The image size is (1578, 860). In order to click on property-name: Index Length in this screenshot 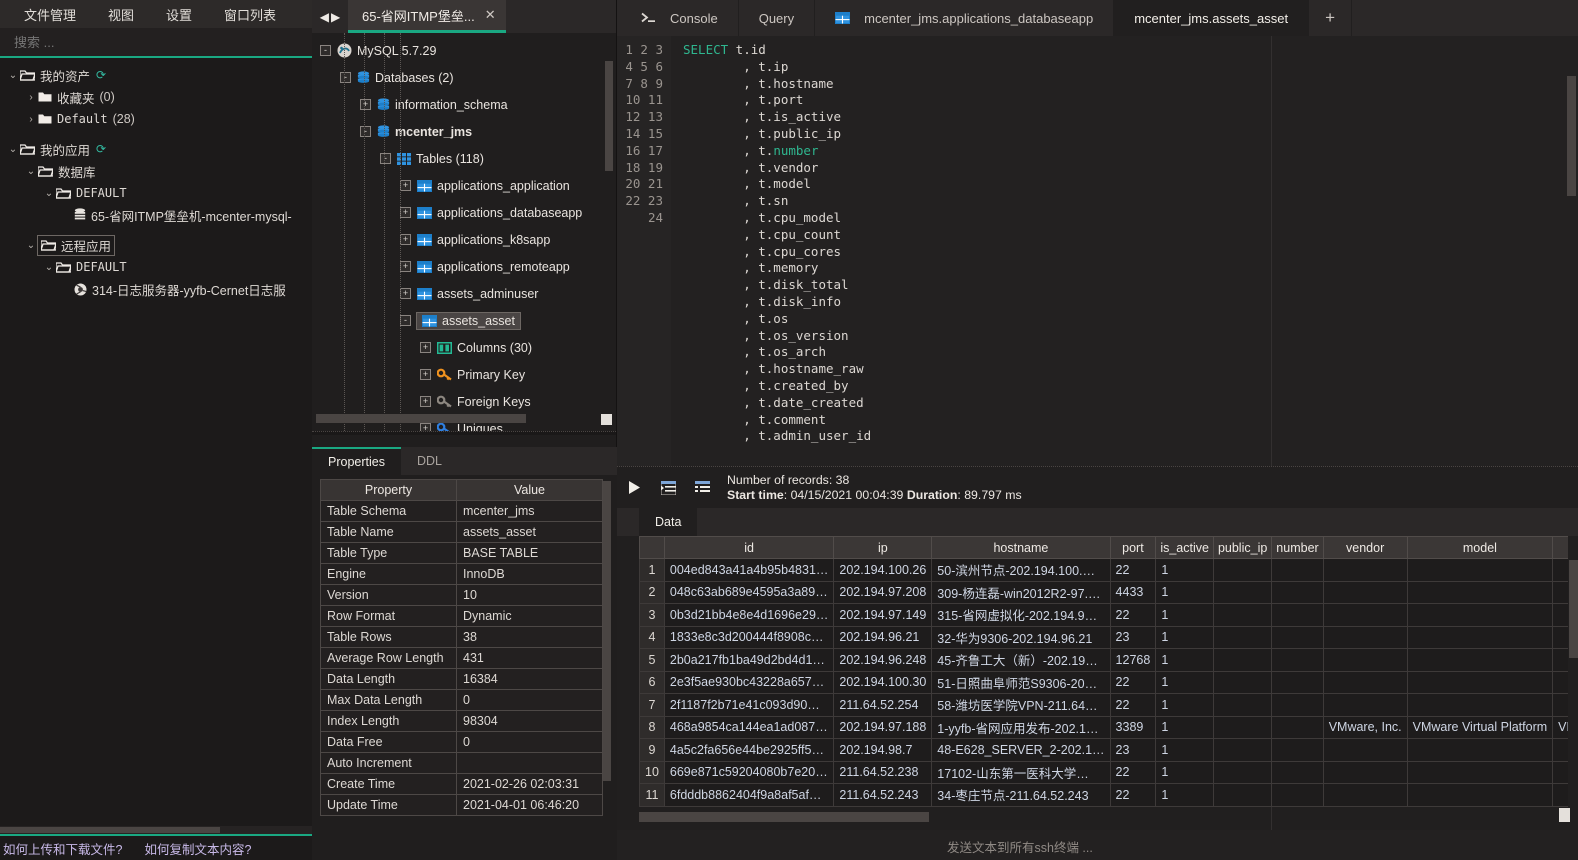, I will do `click(388, 721)`.